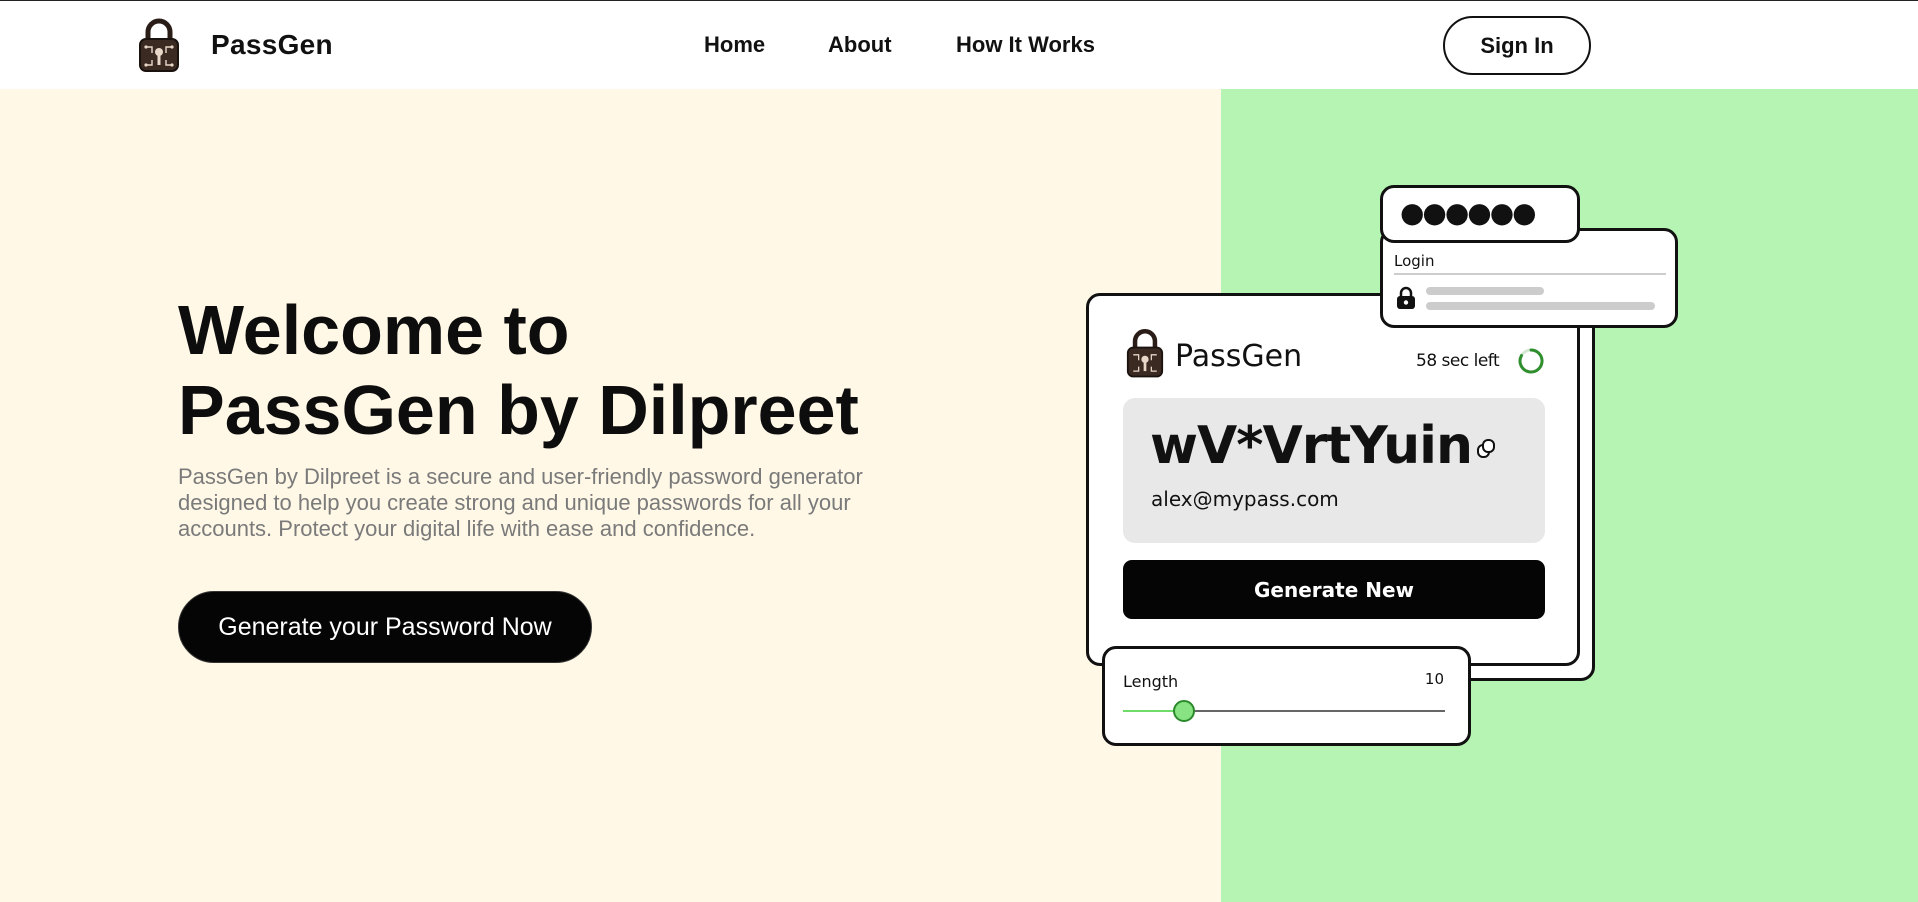 The height and width of the screenshot is (902, 1918). What do you see at coordinates (1529, 278) in the screenshot?
I see `login-card` at bounding box center [1529, 278].